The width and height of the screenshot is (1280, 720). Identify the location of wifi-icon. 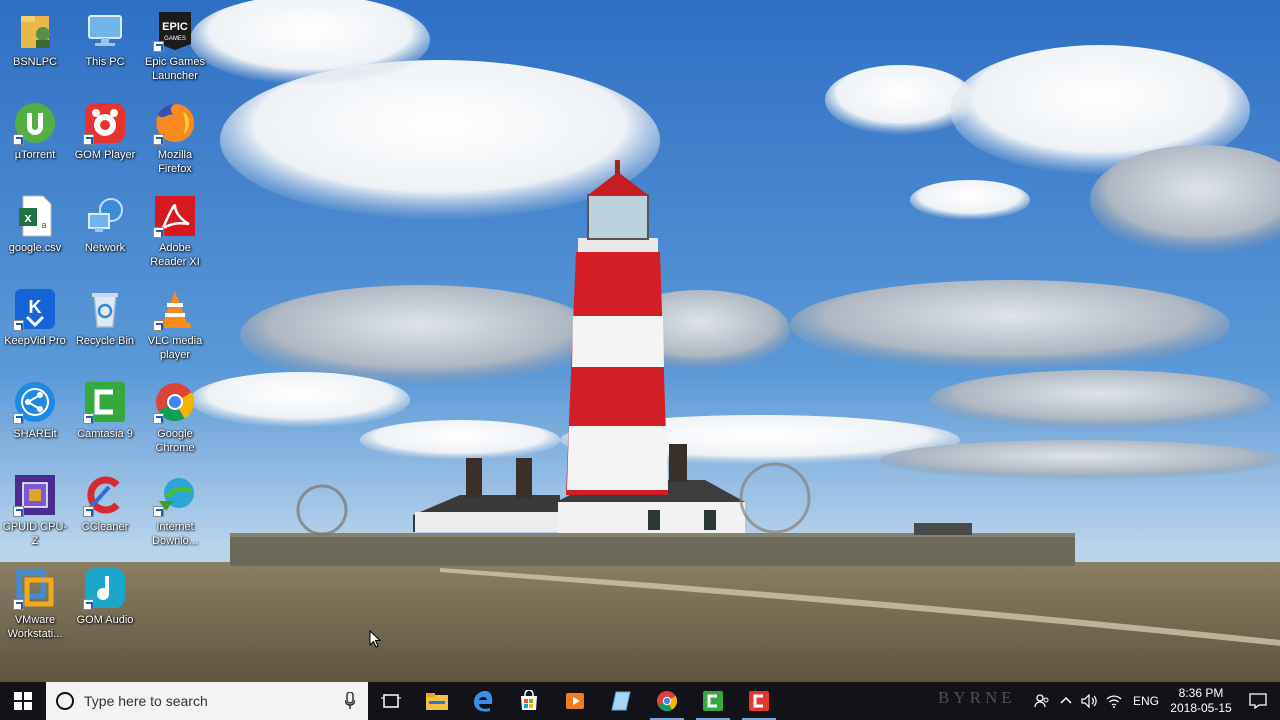
(1114, 701).